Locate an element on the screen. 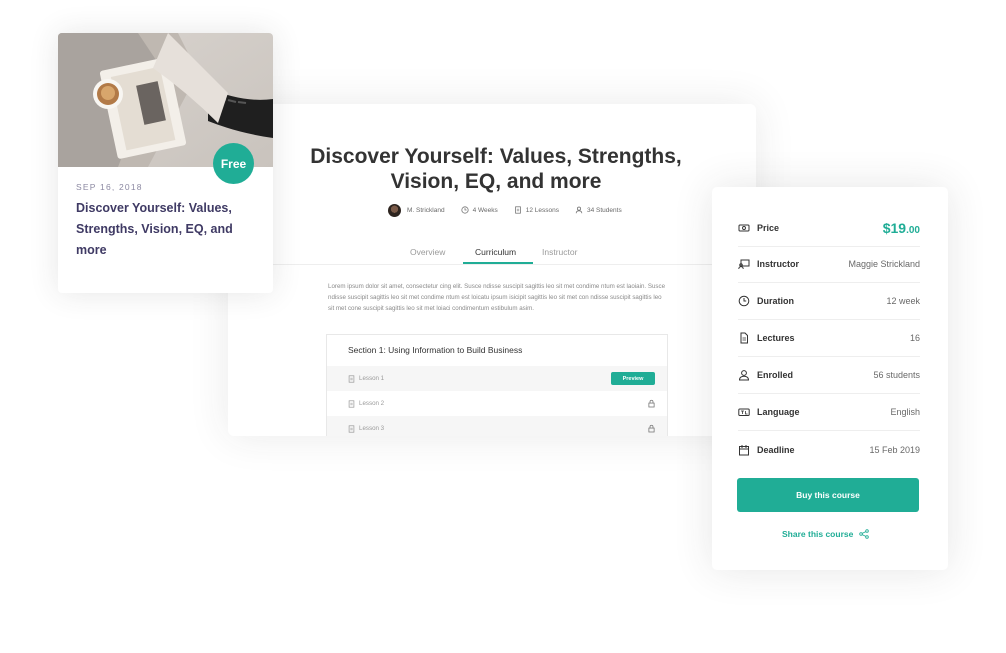 This screenshot has width=1006, height=653. lesson-row: Lesson 1 Preview is located at coordinates (497, 378).